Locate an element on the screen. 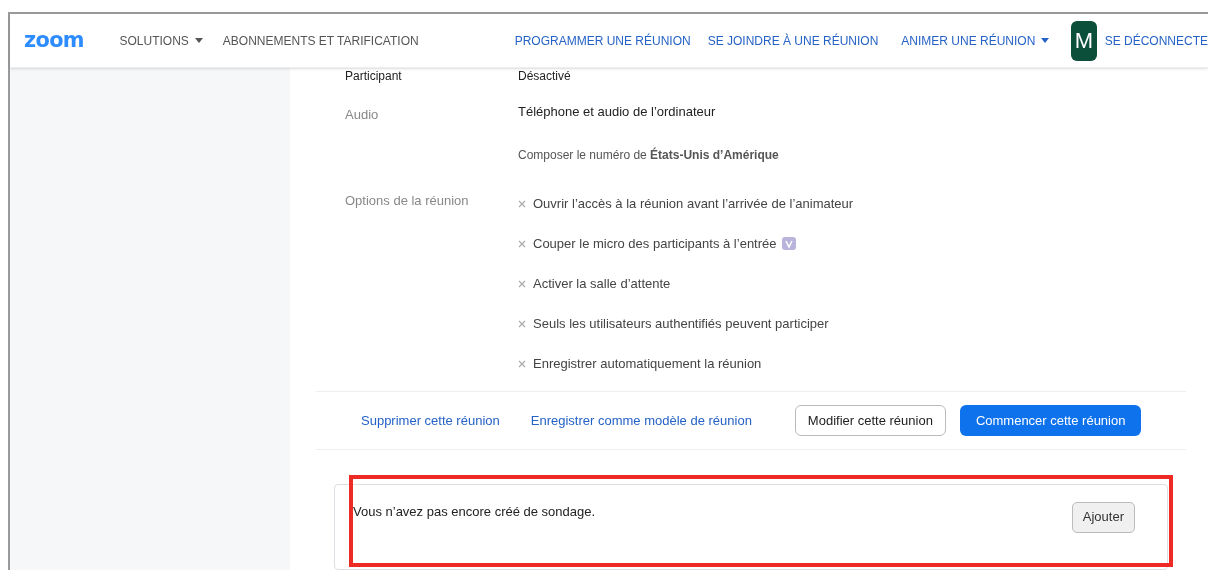  dial-in-text: Composer le numéro de États-Unis d’Amérique is located at coordinates (648, 155).